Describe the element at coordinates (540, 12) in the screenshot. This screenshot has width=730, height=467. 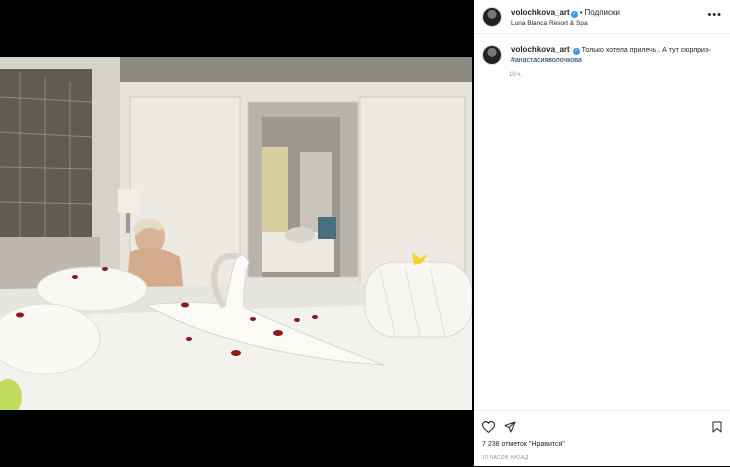
I see `username-link: volochkova_art` at that location.